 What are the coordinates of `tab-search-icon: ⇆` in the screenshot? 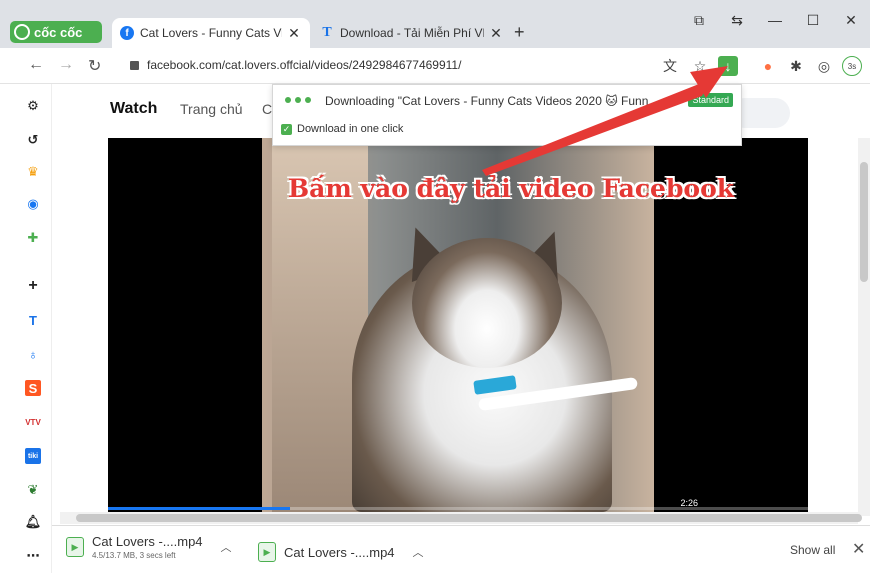 It's located at (737, 20).